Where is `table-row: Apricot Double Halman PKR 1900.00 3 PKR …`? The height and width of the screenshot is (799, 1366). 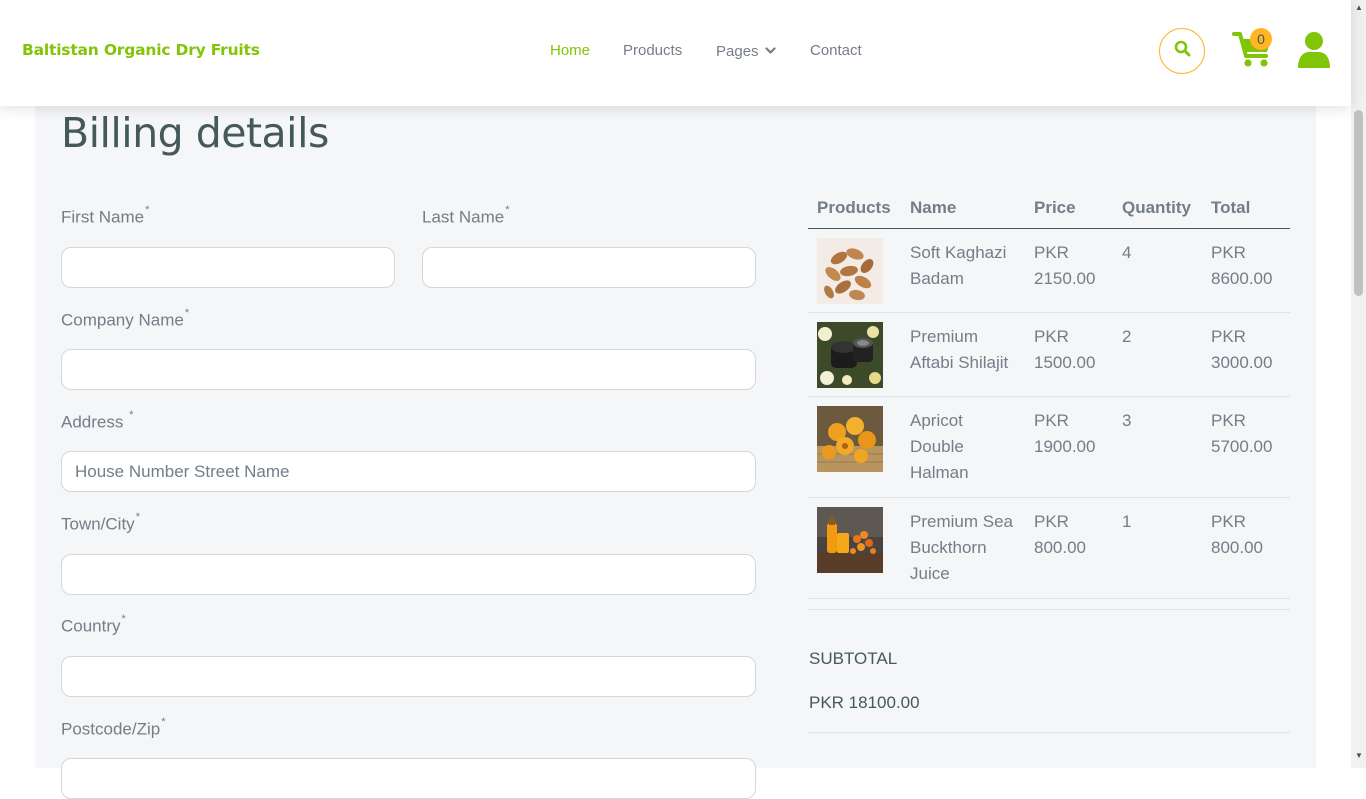
table-row: Apricot Double Halman PKR 1900.00 3 PKR … is located at coordinates (1049, 447).